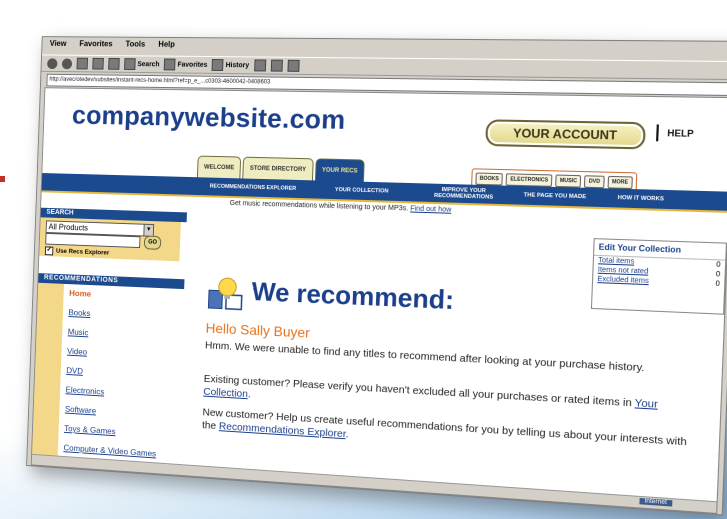 The image size is (727, 519). I want to click on category-select-value: All Products, so click(68, 227).